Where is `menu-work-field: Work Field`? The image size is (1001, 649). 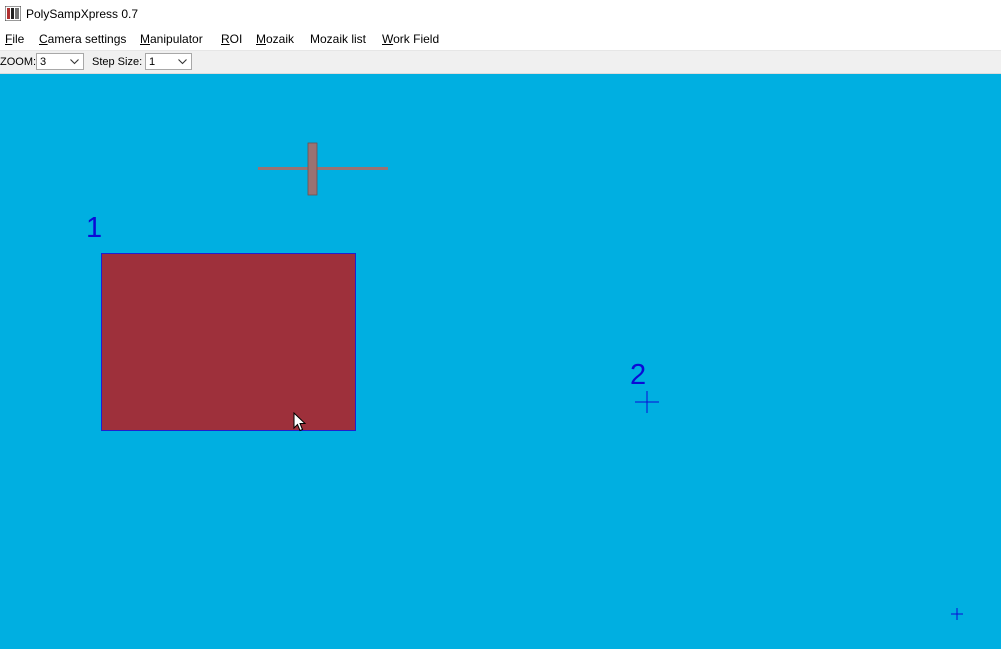
menu-work-field: Work Field is located at coordinates (410, 39).